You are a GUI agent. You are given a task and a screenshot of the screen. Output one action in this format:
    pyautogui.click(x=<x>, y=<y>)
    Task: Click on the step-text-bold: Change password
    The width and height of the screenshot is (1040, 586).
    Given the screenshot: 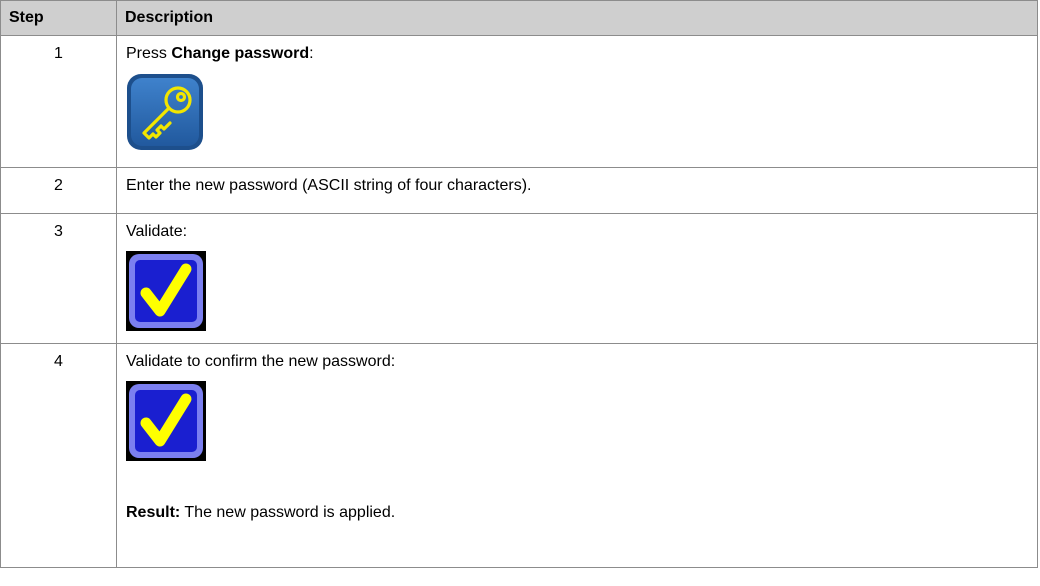 What is the action you would take?
    pyautogui.click(x=240, y=53)
    